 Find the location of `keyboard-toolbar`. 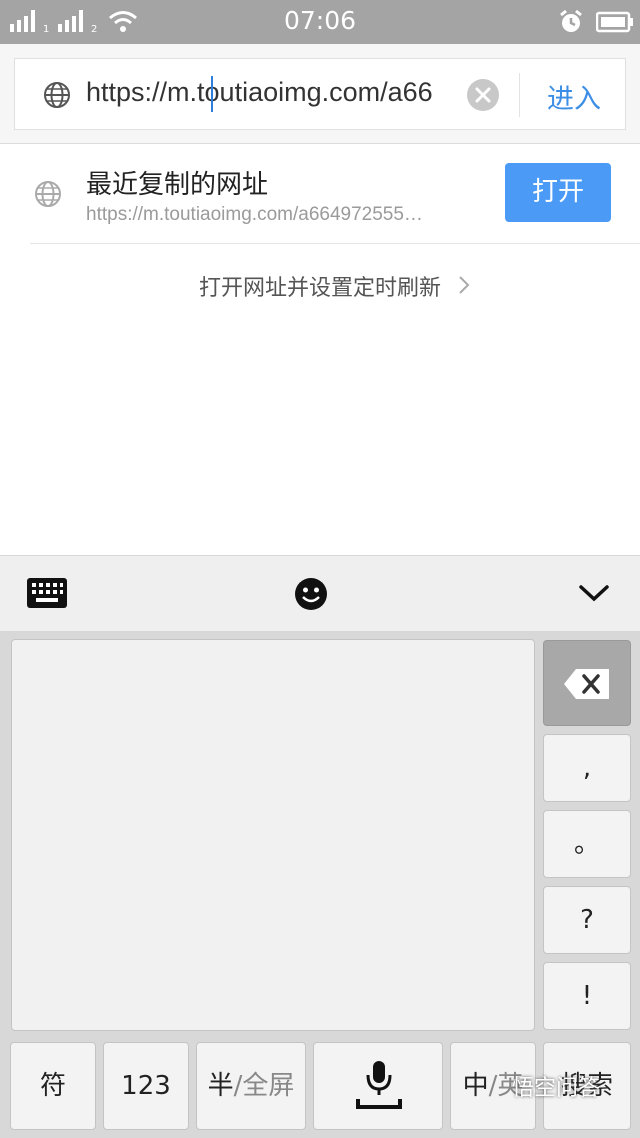

keyboard-toolbar is located at coordinates (320, 593).